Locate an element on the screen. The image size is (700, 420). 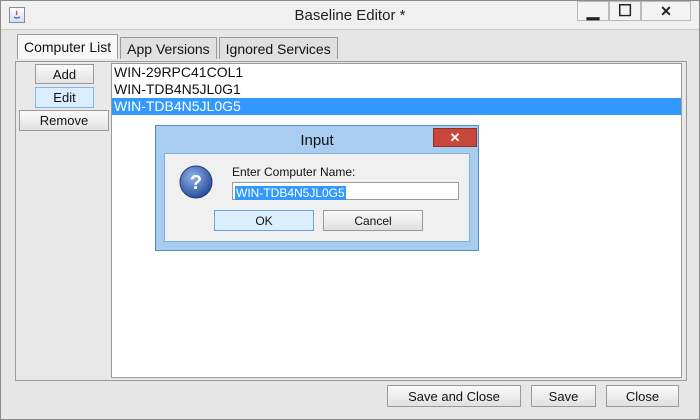
remove-button: Remove is located at coordinates (64, 120).